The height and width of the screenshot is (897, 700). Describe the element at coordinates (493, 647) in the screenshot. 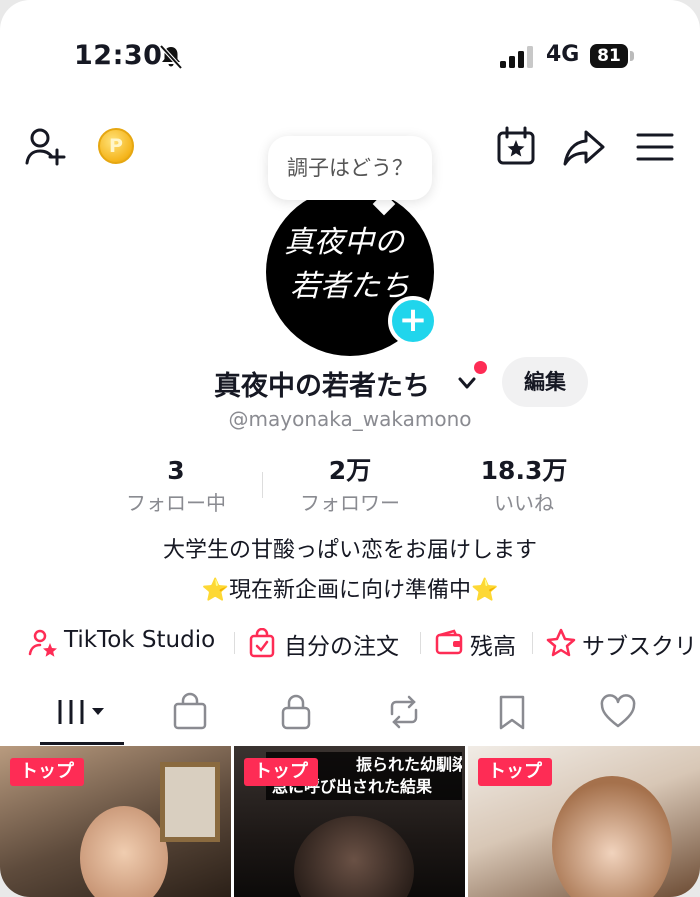

I see `shortcut-label: 残高` at that location.